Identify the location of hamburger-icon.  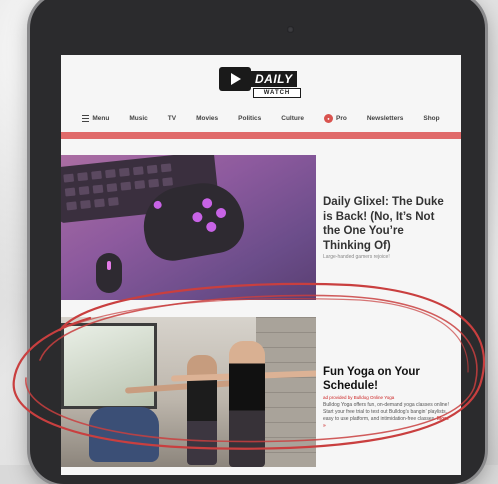
(86, 118).